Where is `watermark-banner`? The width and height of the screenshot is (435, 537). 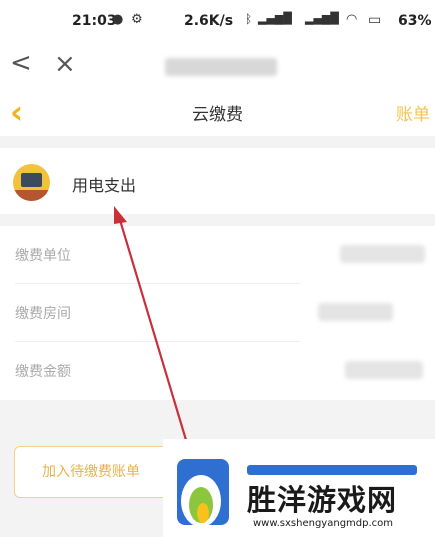 watermark-banner is located at coordinates (332, 470).